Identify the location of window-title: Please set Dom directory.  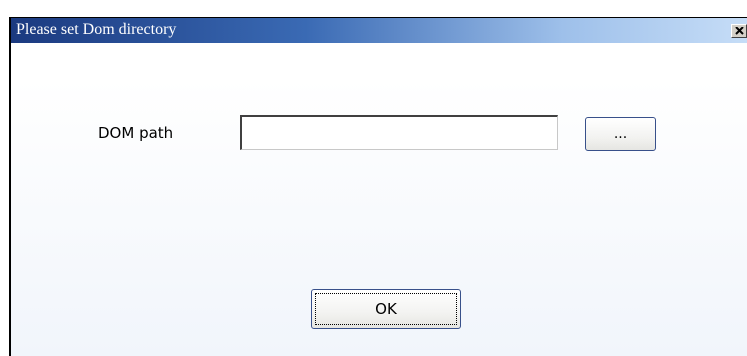
(96, 29).